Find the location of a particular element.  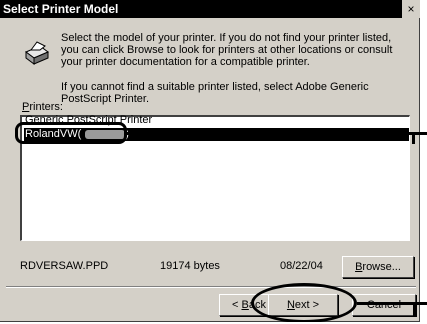

ppd-file-date: 08/22/04 is located at coordinates (301, 266).